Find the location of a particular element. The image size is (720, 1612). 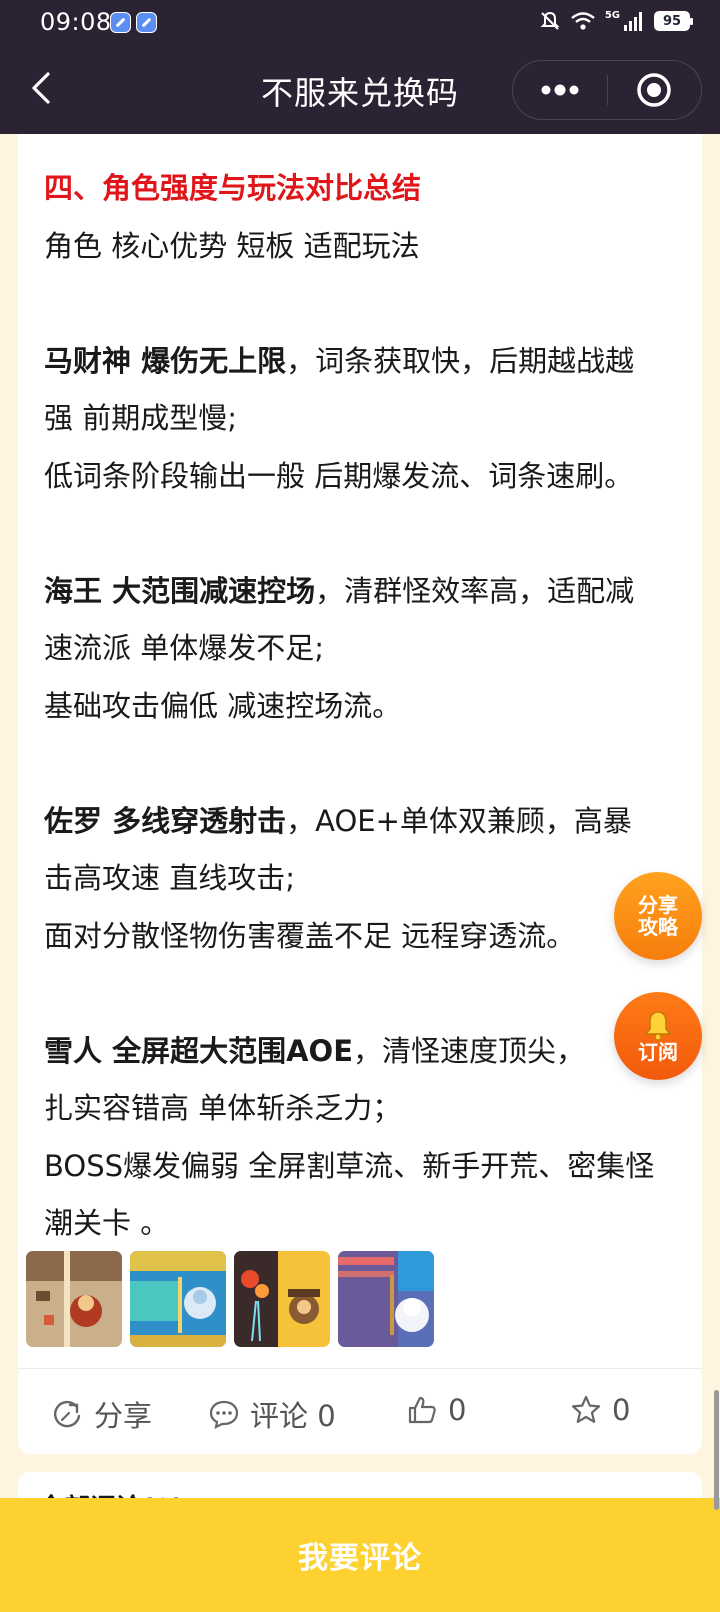

section-heading: 四、角色强度与玩法对比总结 is located at coordinates (233, 188).